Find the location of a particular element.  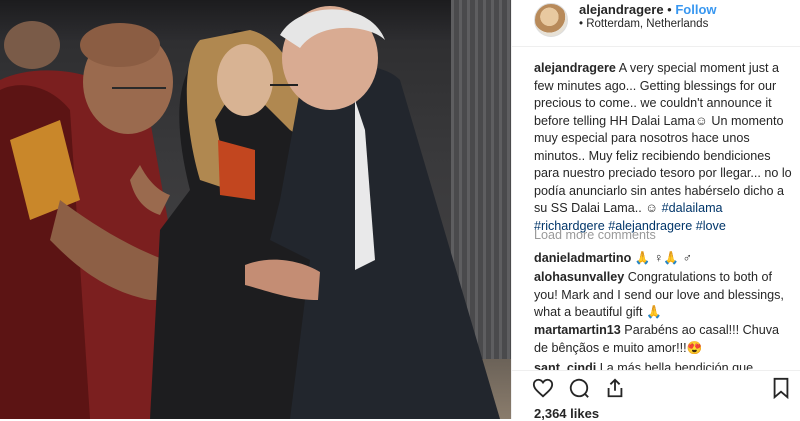

comment-username: danieladmartino is located at coordinates (582, 258).